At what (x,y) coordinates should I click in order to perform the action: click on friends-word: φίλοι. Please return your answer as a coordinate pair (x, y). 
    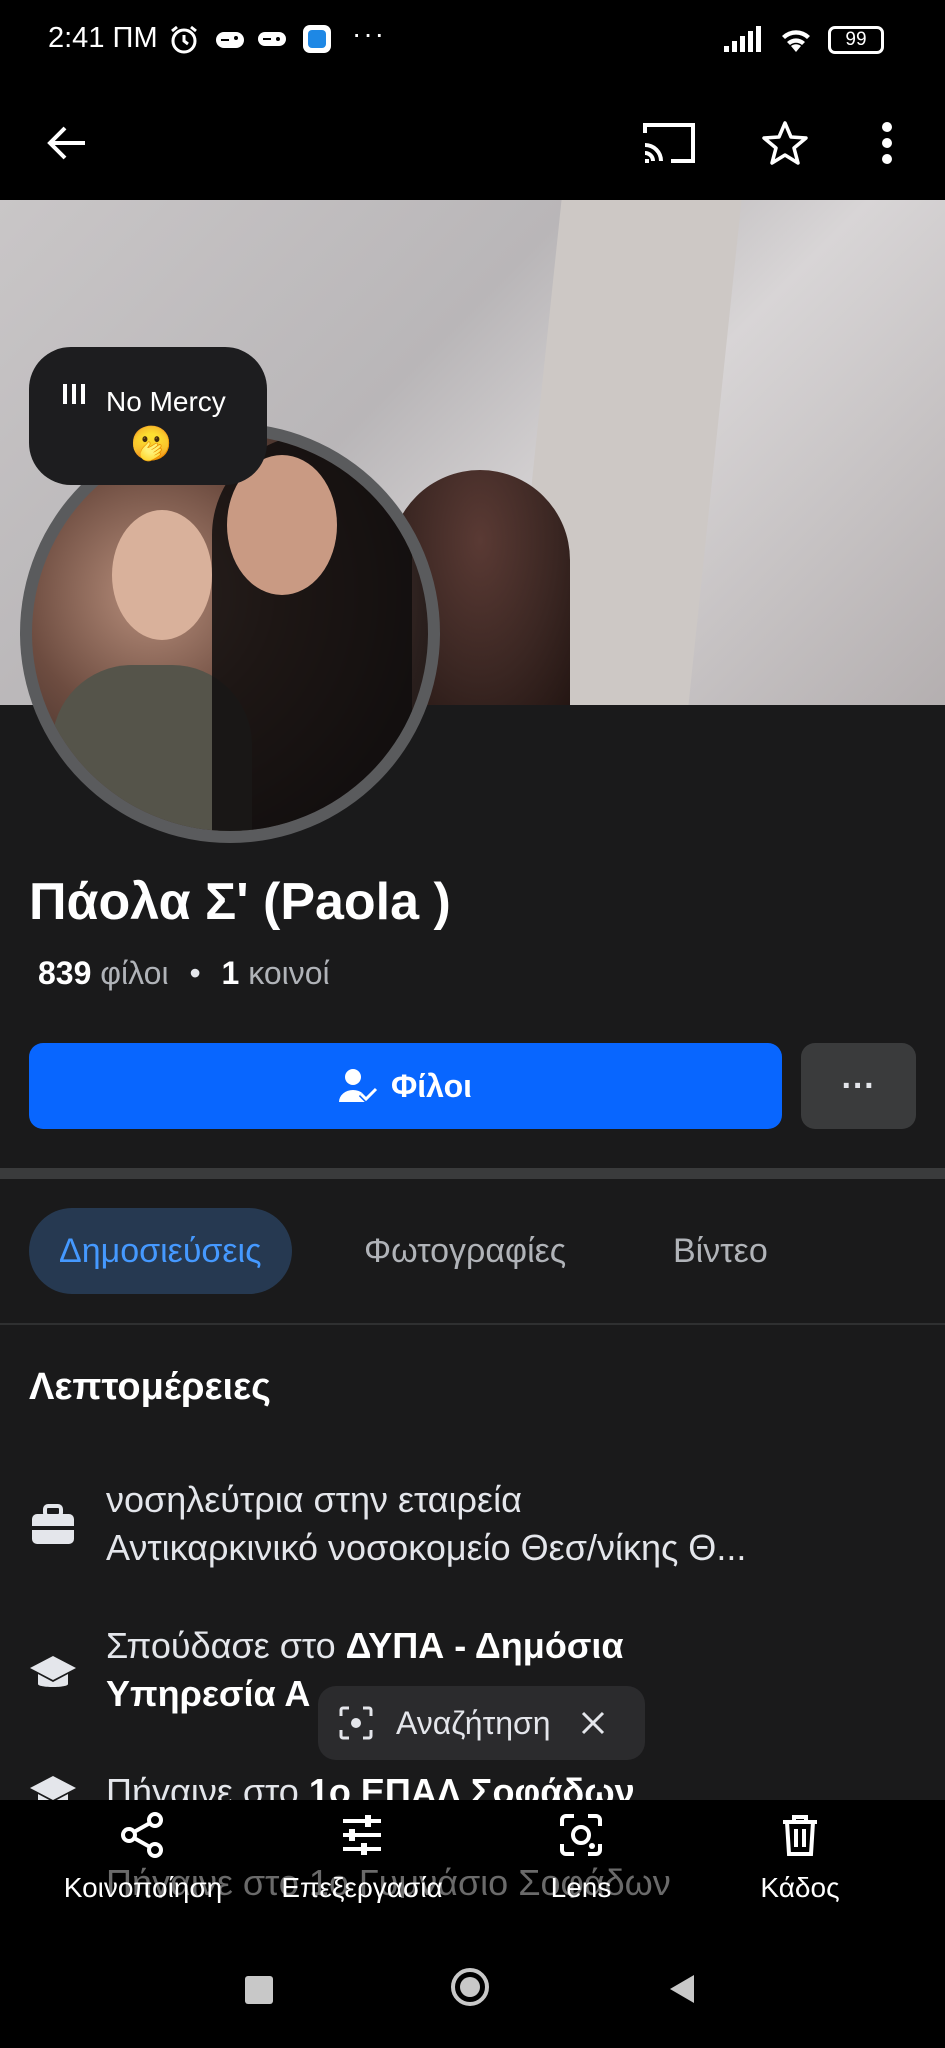
    Looking at the image, I should click on (134, 973).